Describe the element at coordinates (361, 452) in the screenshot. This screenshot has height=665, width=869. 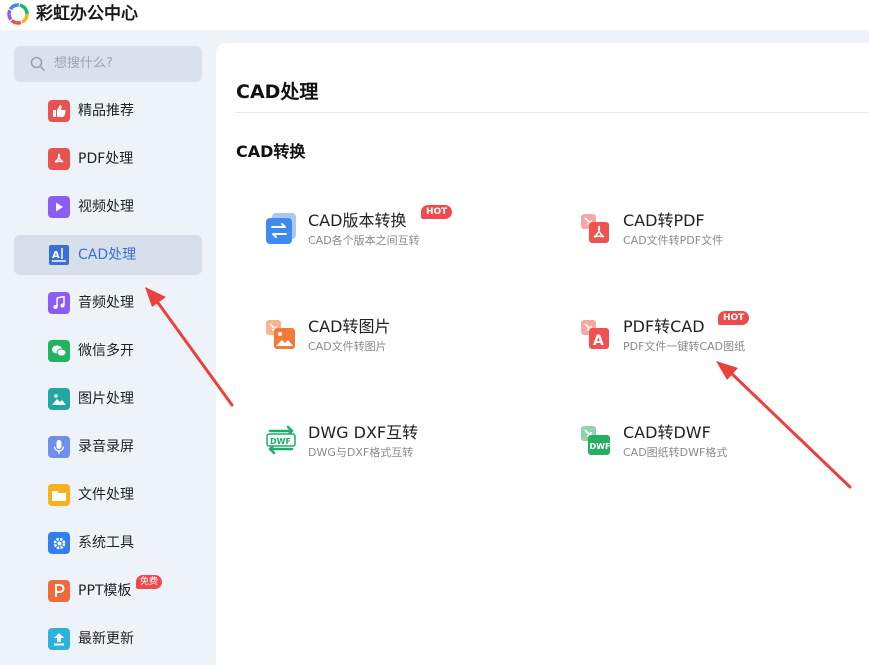
I see `tool-description: DWG与DXF格式互转` at that location.